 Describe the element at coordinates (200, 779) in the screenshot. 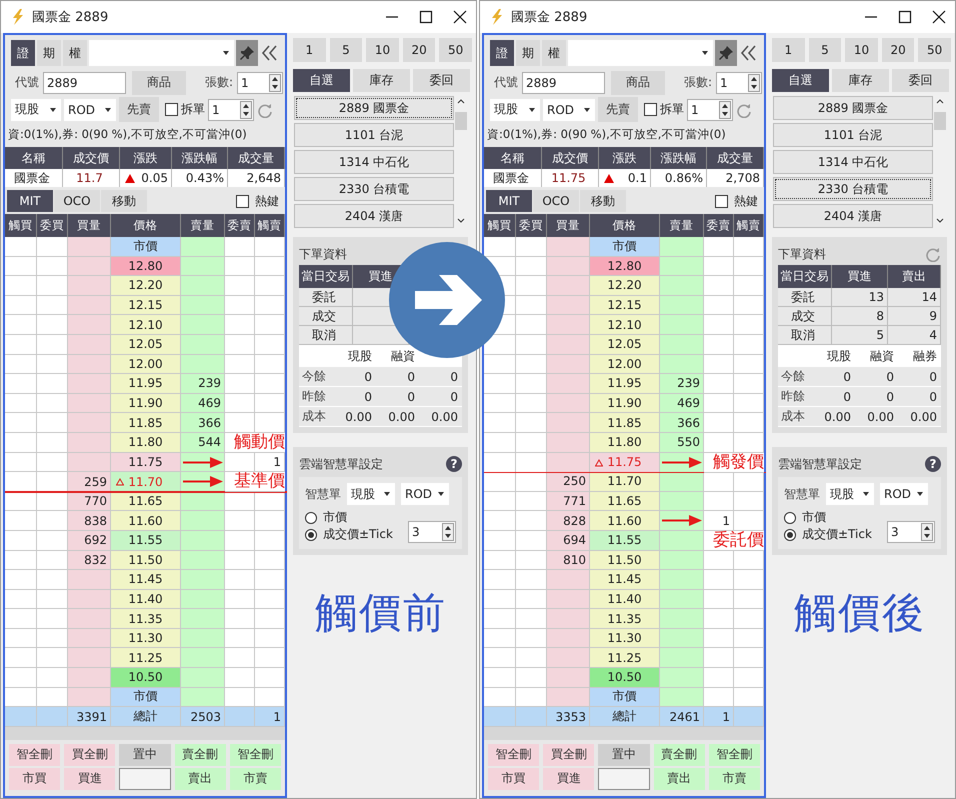

I see `order-button: 賣出` at that location.